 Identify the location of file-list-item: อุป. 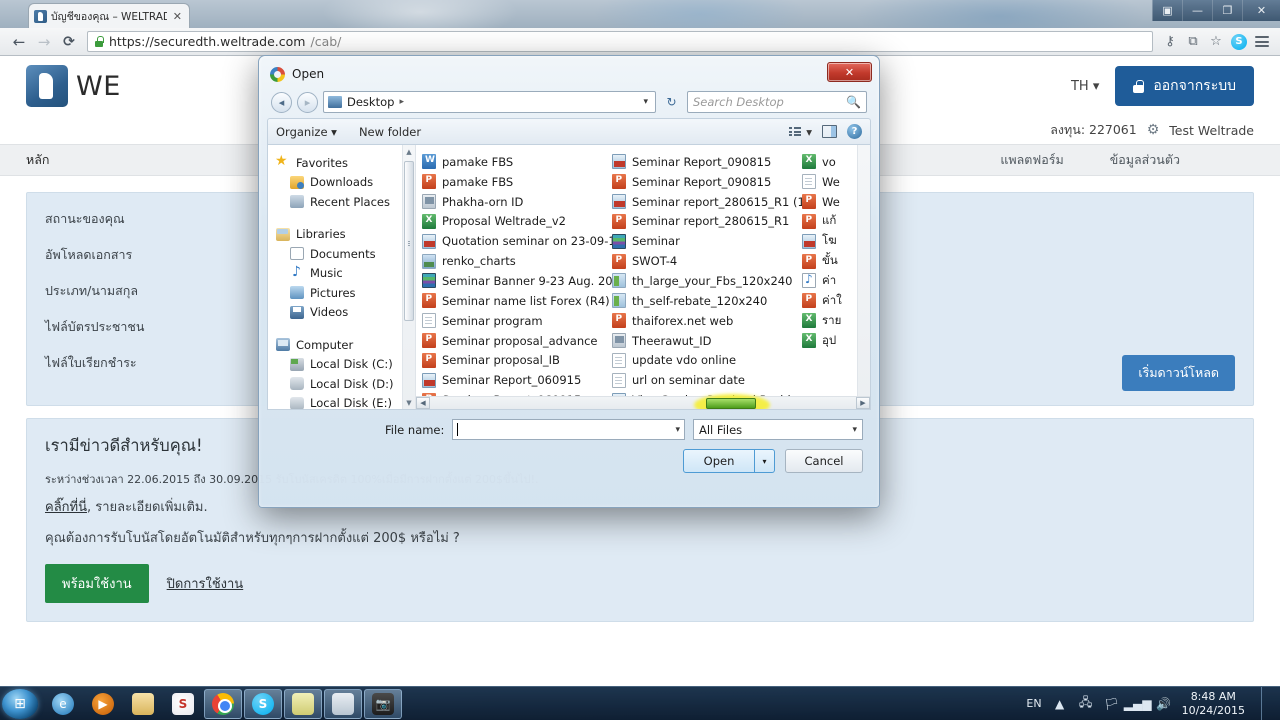
(825, 341).